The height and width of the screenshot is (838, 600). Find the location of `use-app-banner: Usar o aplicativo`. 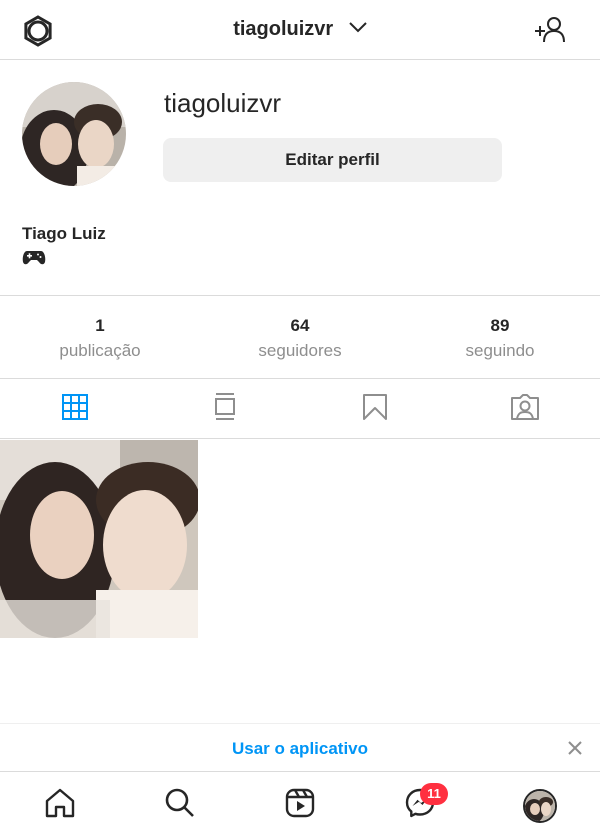

use-app-banner: Usar o aplicativo is located at coordinates (300, 747).